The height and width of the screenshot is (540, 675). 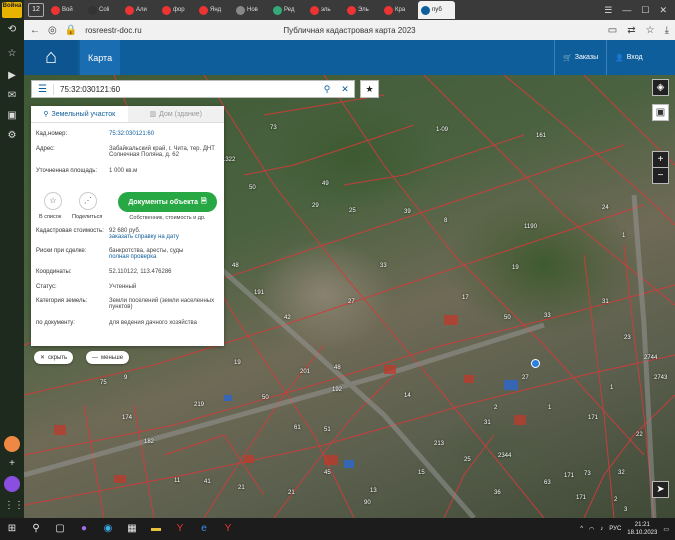 What do you see at coordinates (421, 473) in the screenshot?
I see `parcel-number: 15` at bounding box center [421, 473].